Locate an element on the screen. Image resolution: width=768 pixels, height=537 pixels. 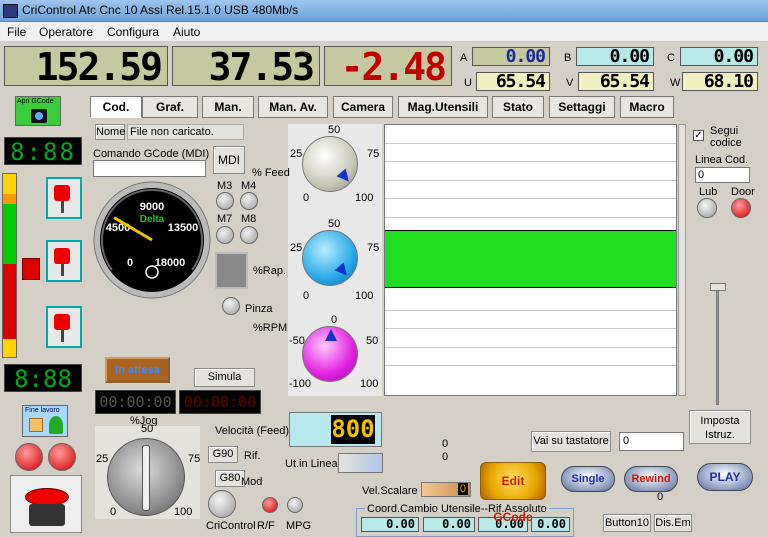
end-work-button: Fine lavoro is located at coordinates (45, 421).